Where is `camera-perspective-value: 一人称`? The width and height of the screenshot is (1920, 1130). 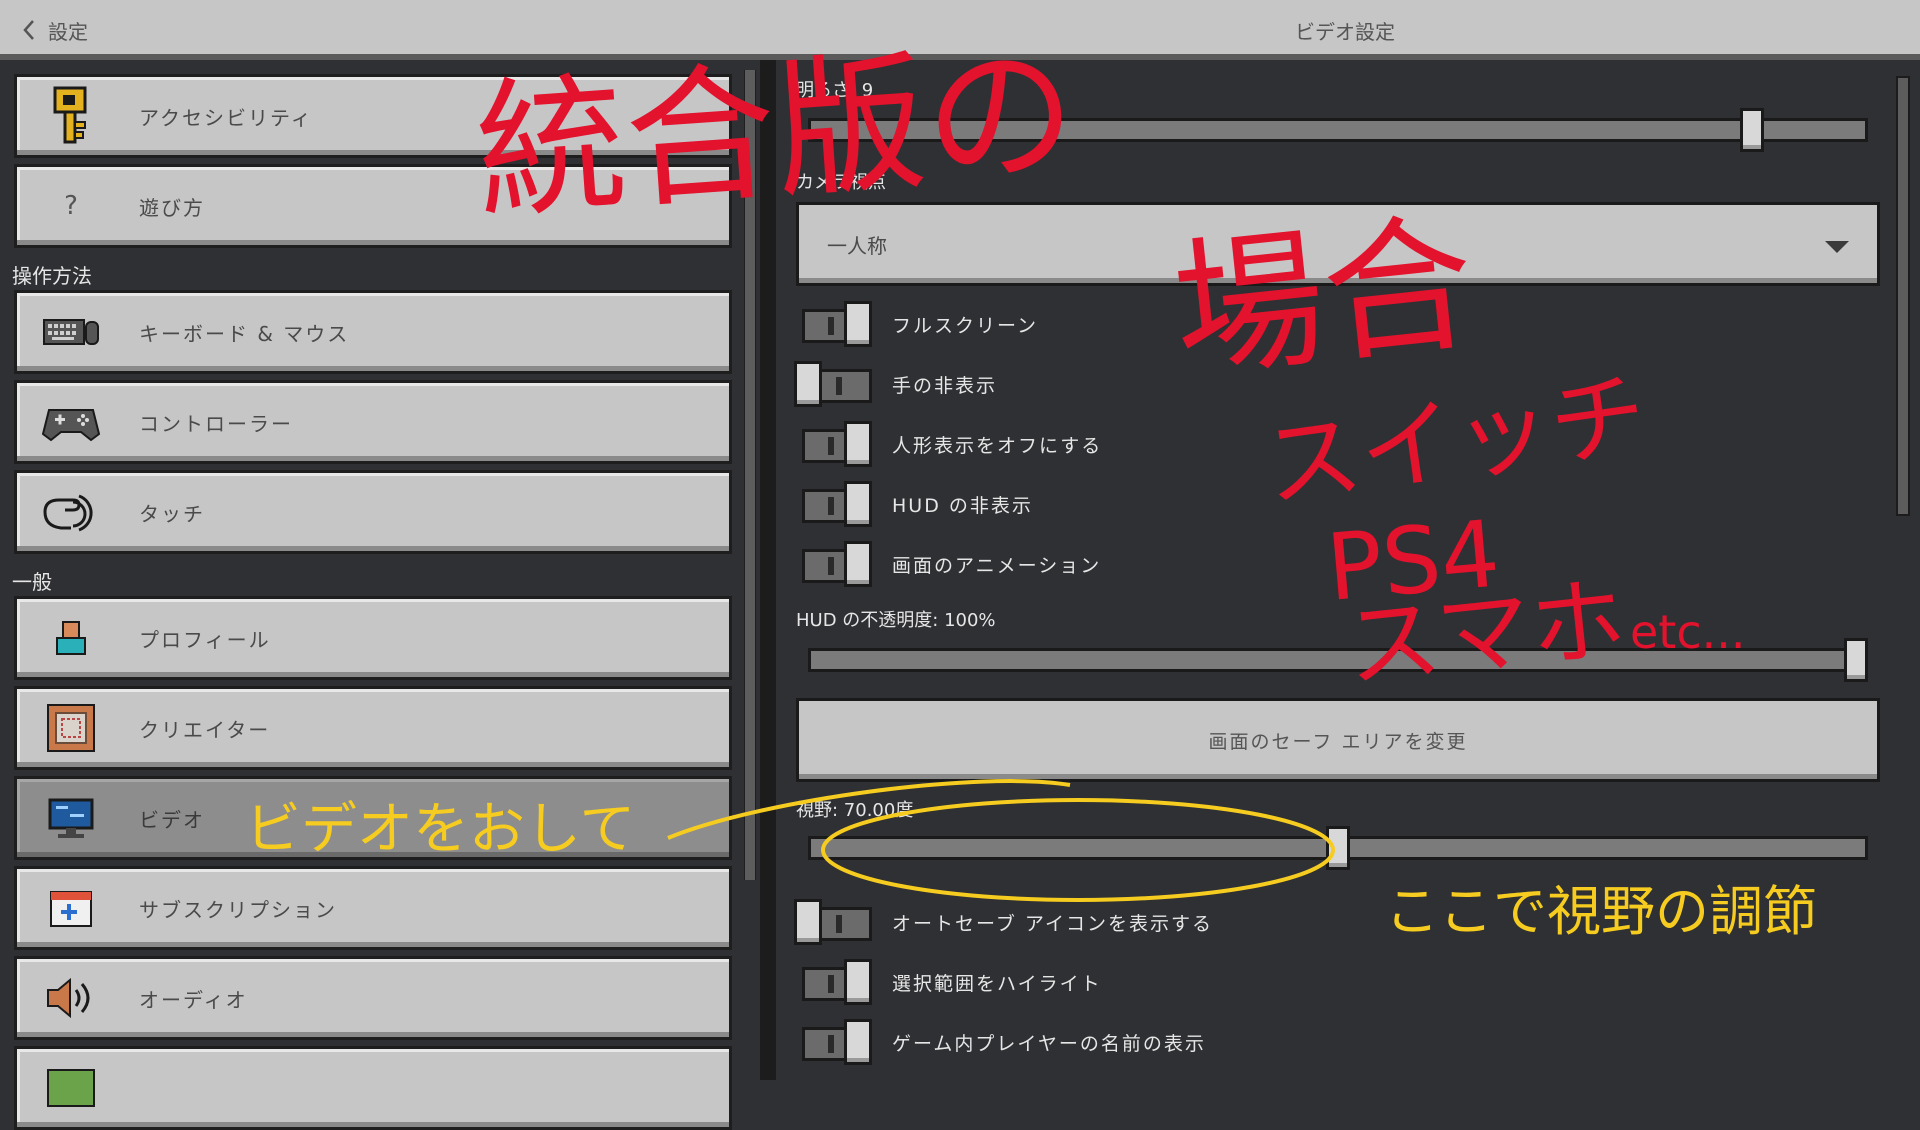
camera-perspective-value: 一人称 is located at coordinates (857, 245).